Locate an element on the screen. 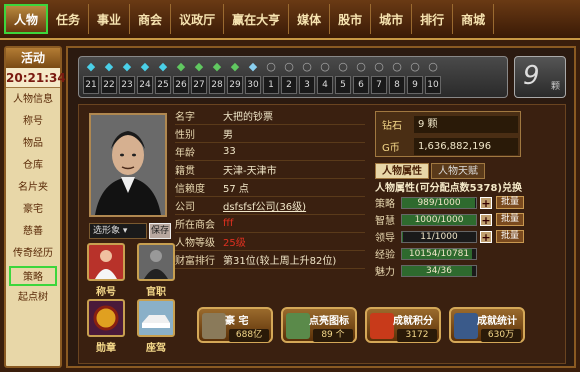  image-select-label: 选形象 is located at coordinates (107, 231).